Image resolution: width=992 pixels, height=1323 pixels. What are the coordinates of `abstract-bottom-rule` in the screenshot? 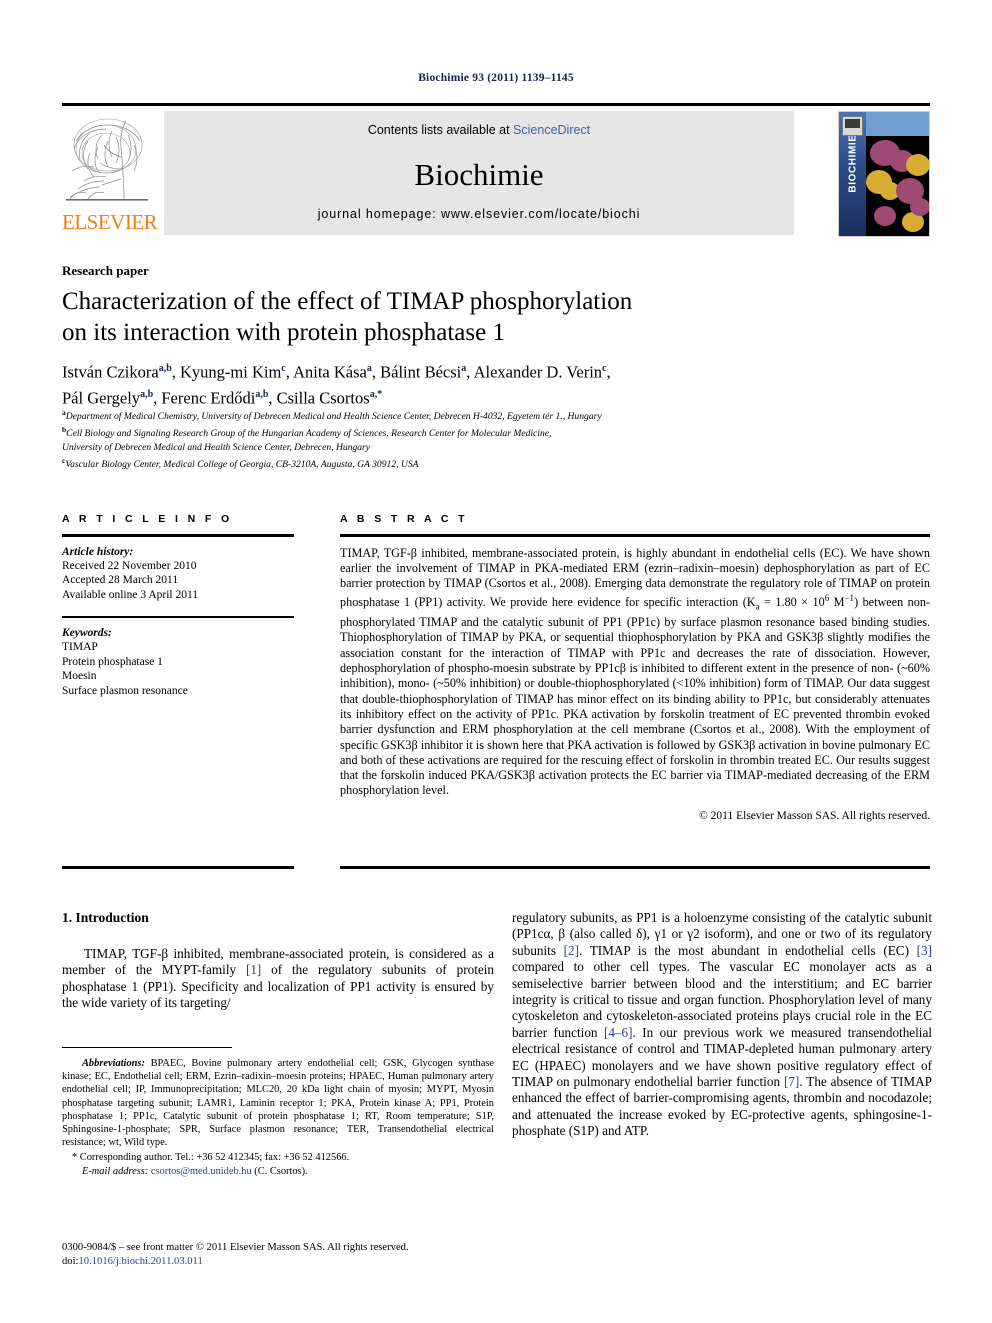 It's located at (635, 867).